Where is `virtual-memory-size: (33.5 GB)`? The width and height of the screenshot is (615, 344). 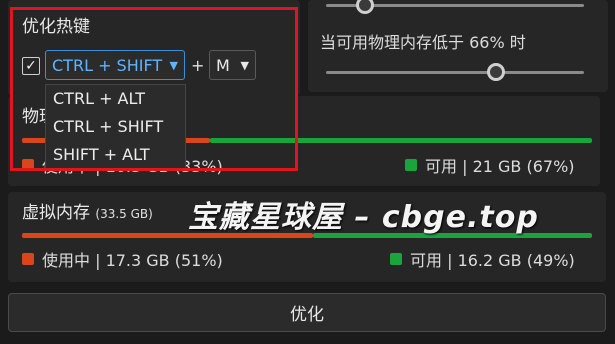
virtual-memory-size: (33.5 GB) is located at coordinates (124, 214).